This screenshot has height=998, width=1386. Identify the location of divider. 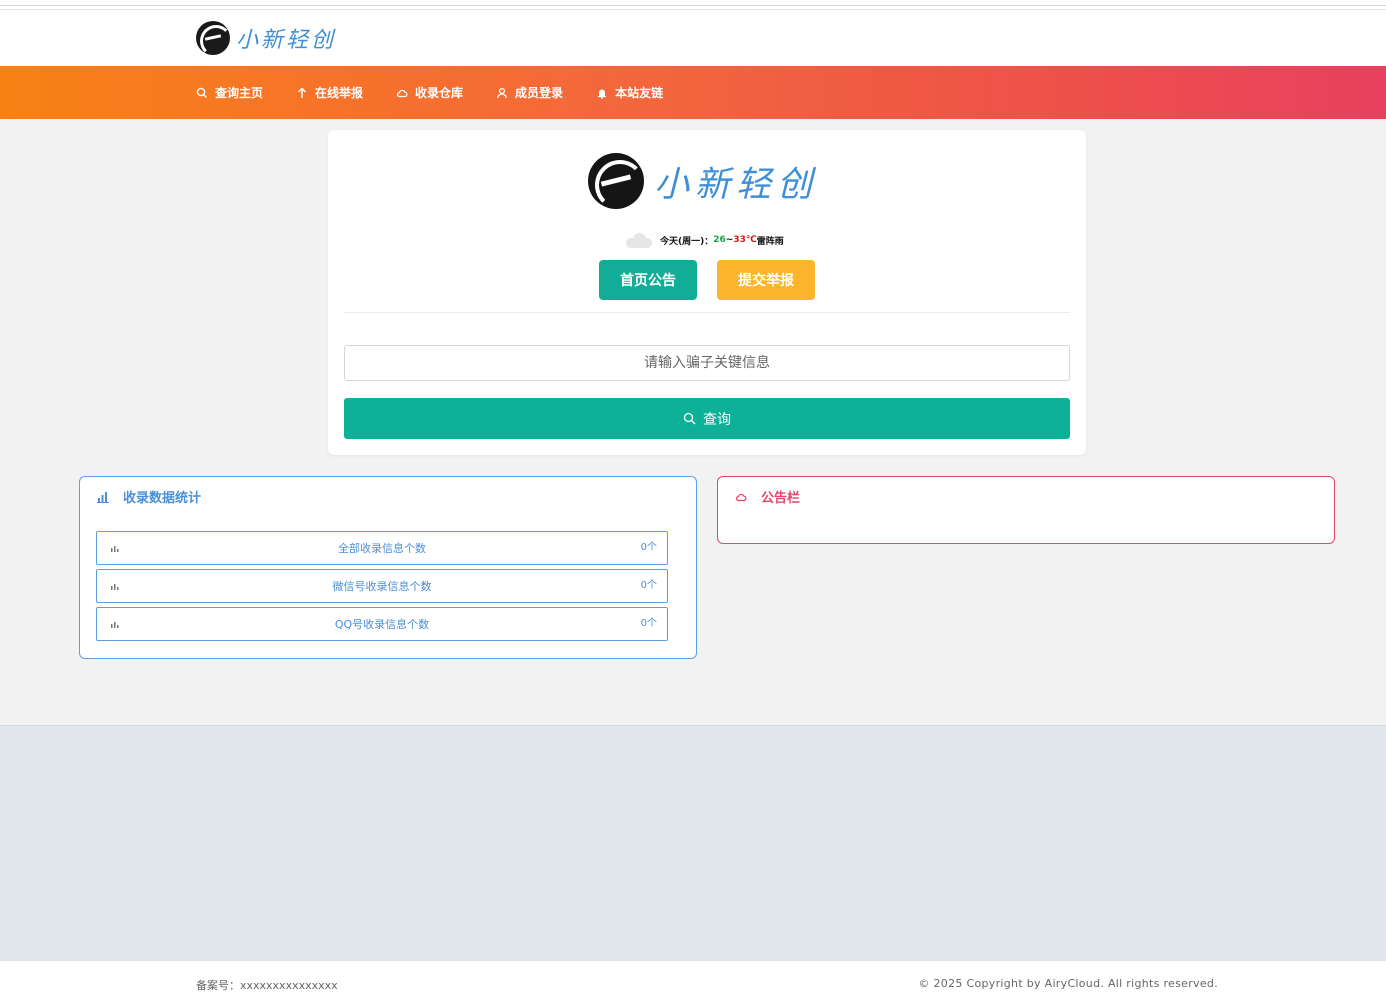
(707, 312).